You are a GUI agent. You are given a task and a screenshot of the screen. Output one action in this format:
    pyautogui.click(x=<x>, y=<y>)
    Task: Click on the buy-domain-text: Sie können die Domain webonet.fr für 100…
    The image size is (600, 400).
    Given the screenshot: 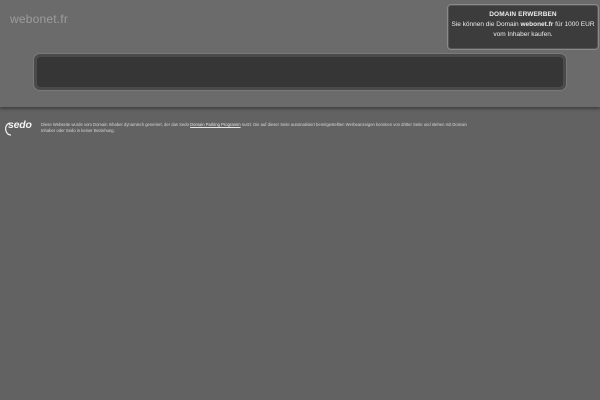 What is the action you would take?
    pyautogui.click(x=523, y=30)
    